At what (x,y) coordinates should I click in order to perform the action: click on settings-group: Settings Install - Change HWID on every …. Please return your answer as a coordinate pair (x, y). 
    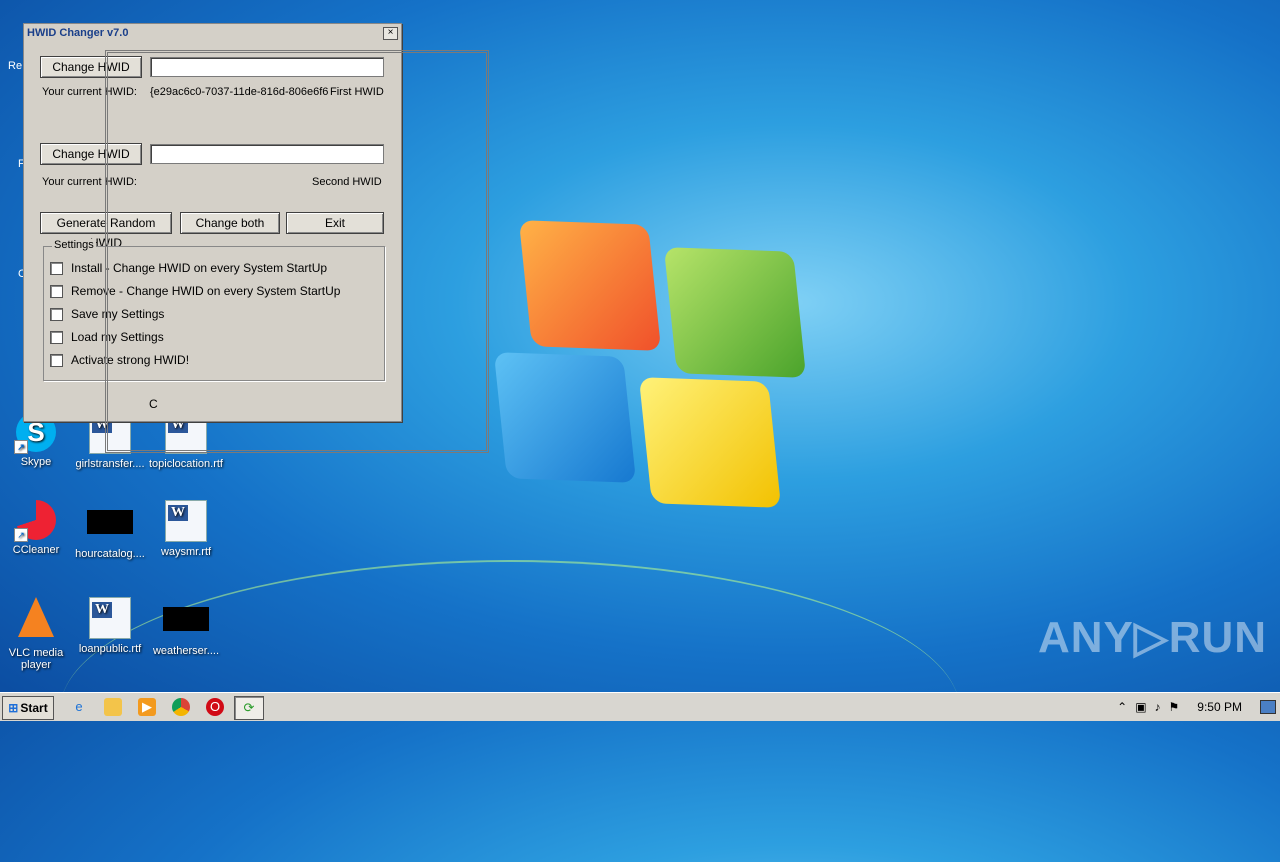
    Looking at the image, I should click on (214, 310).